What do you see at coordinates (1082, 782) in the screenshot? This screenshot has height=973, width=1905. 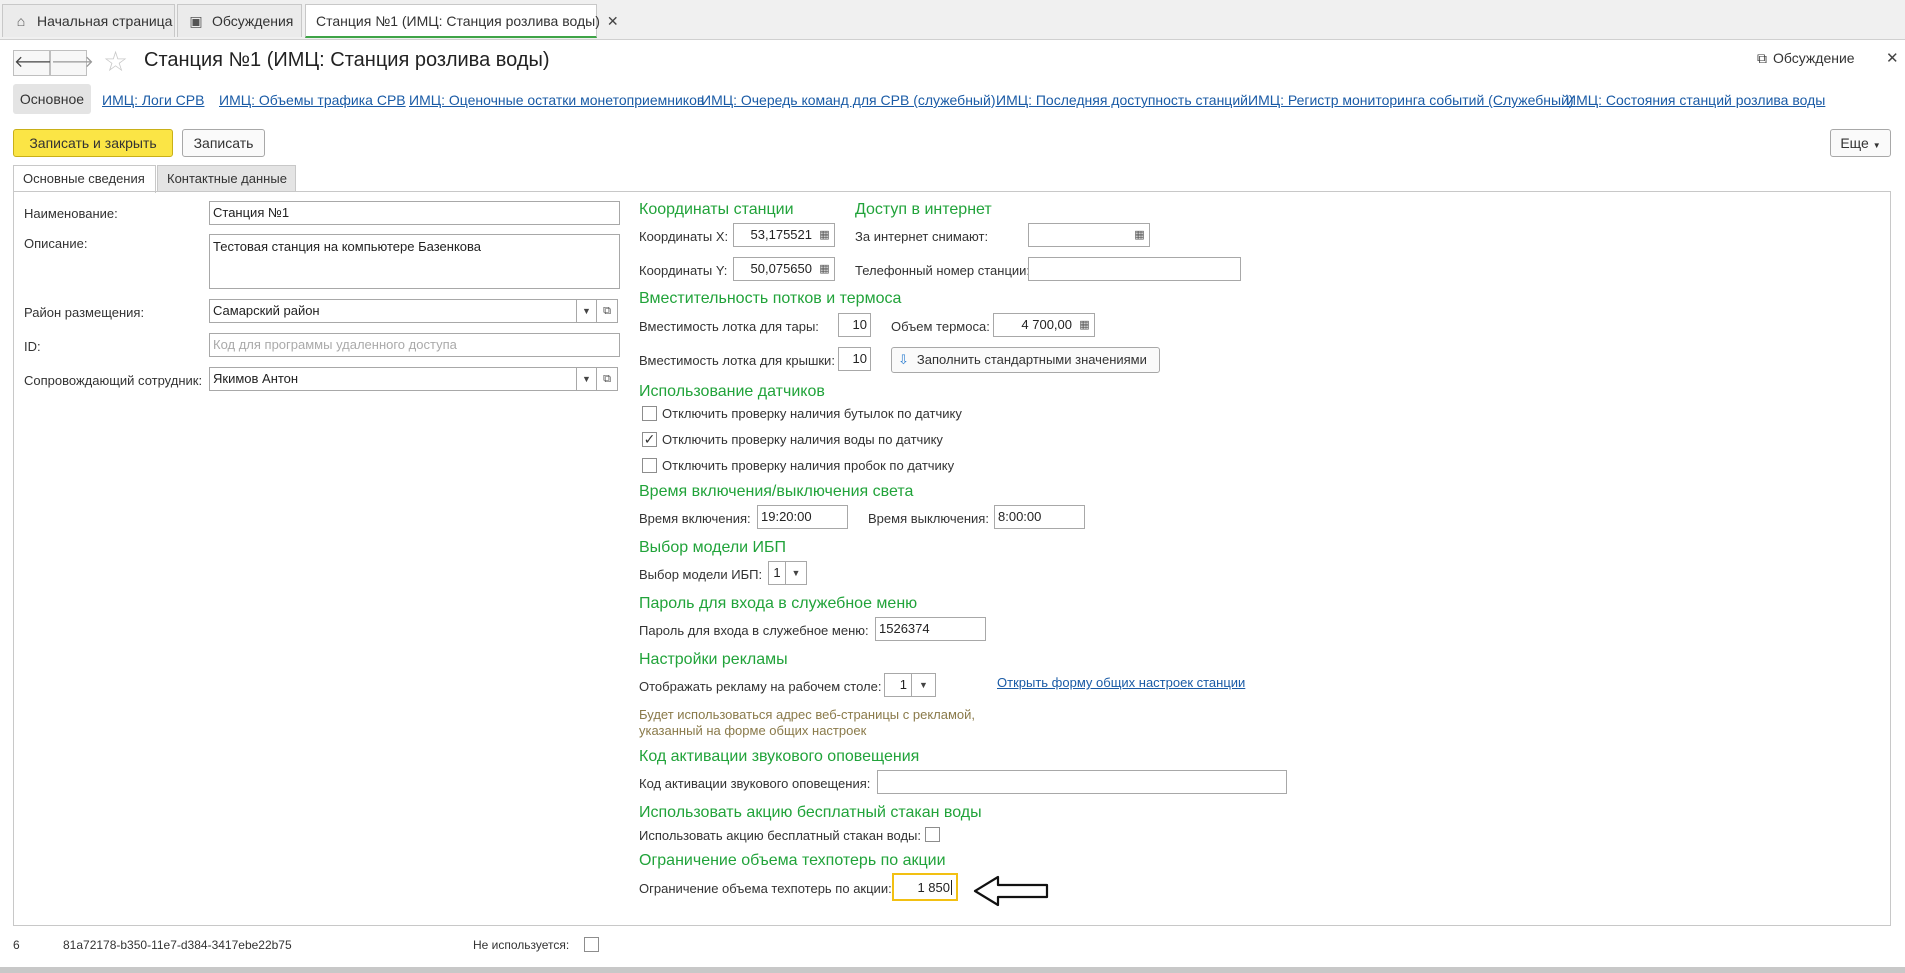 I see `sound-input` at bounding box center [1082, 782].